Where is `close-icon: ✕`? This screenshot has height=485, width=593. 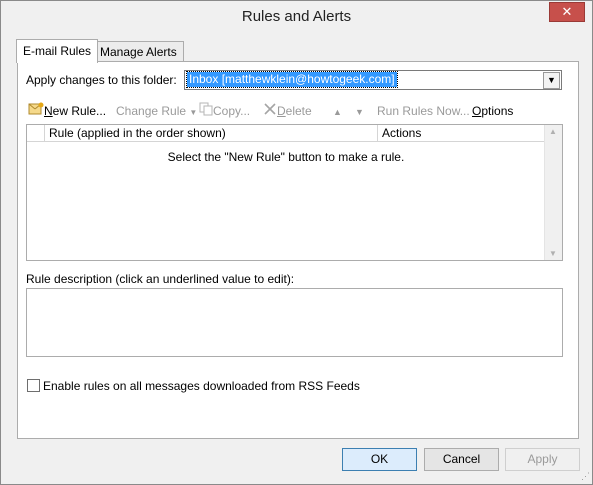 close-icon: ✕ is located at coordinates (567, 11).